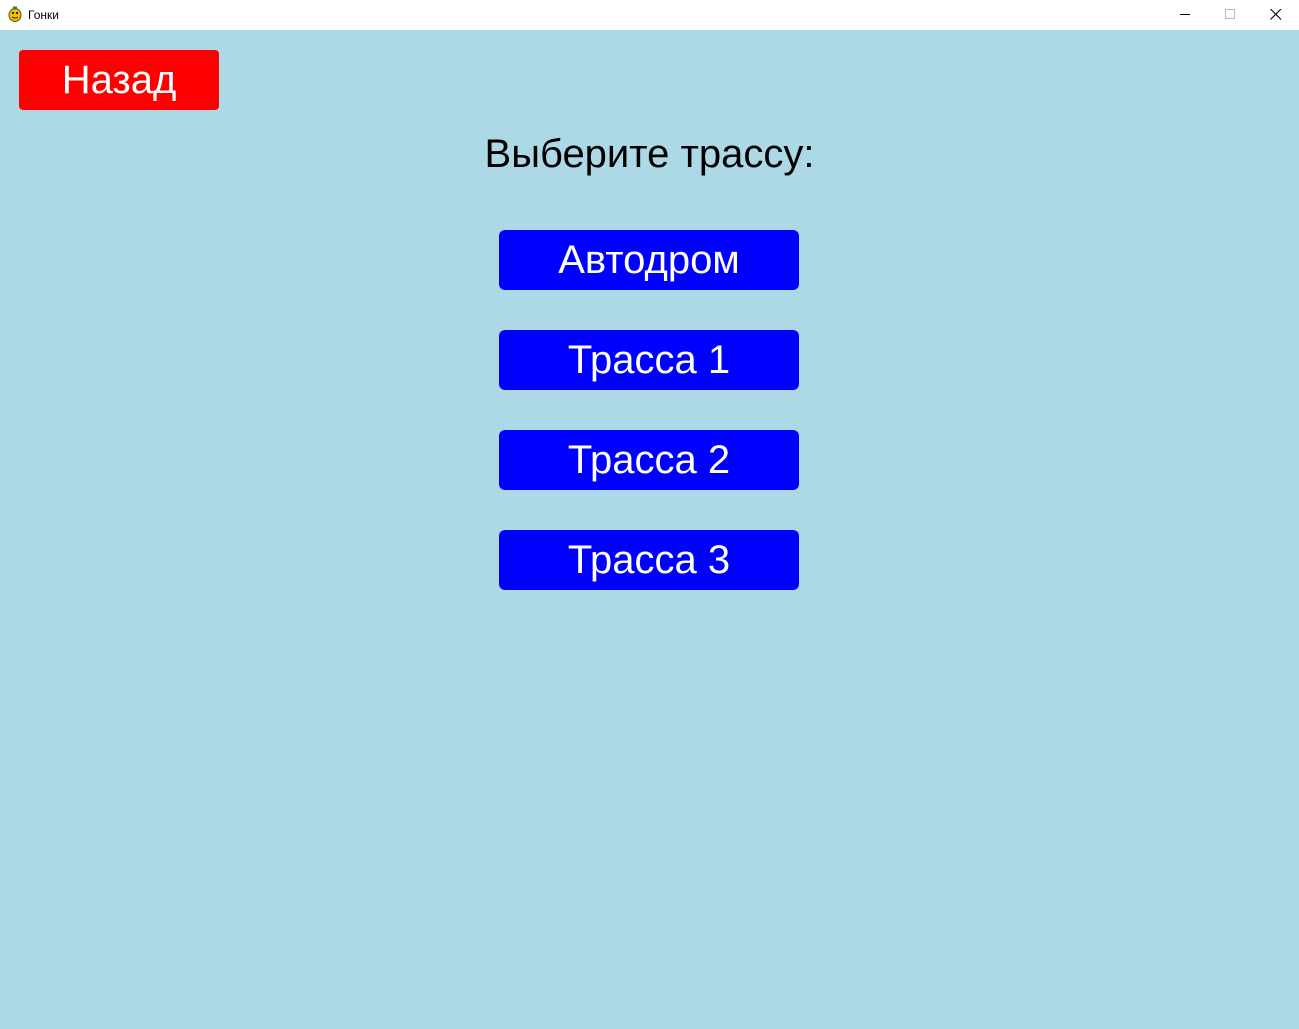 Image resolution: width=1299 pixels, height=1029 pixels. I want to click on track-button-1: Трасса 1, so click(649, 360).